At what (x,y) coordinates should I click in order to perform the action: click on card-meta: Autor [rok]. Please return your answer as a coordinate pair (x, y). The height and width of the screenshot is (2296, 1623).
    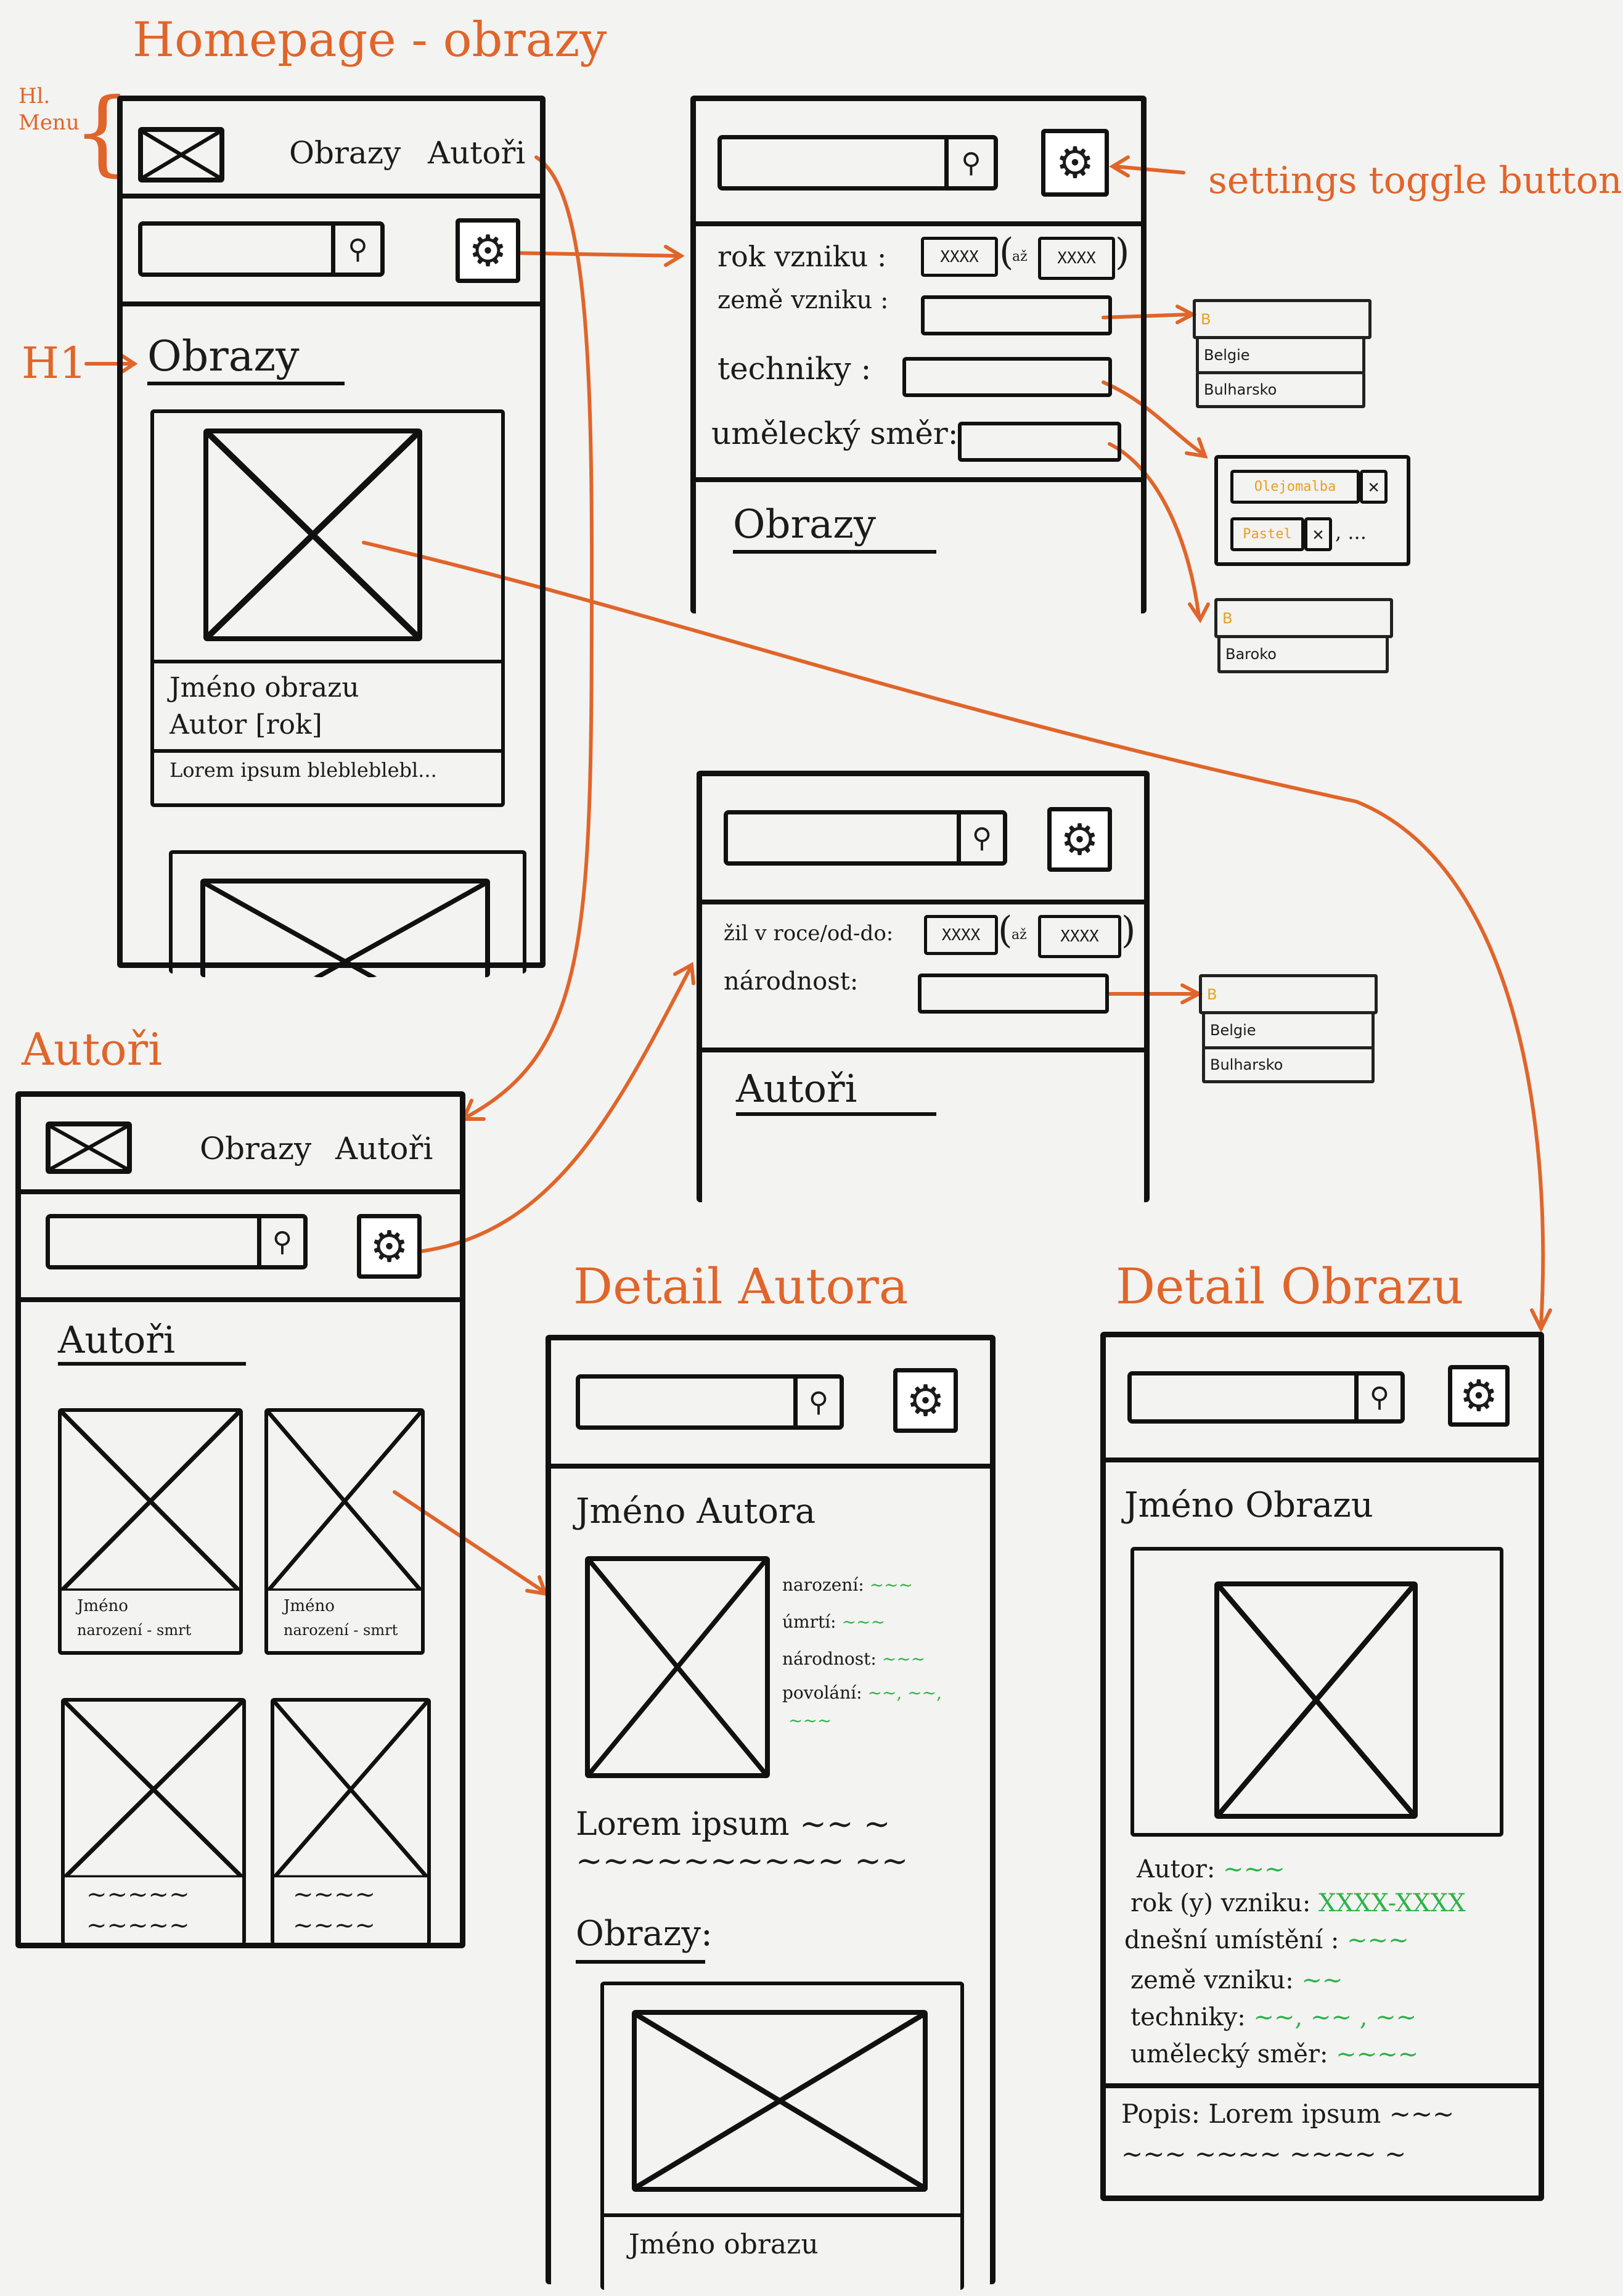
    Looking at the image, I should click on (246, 724).